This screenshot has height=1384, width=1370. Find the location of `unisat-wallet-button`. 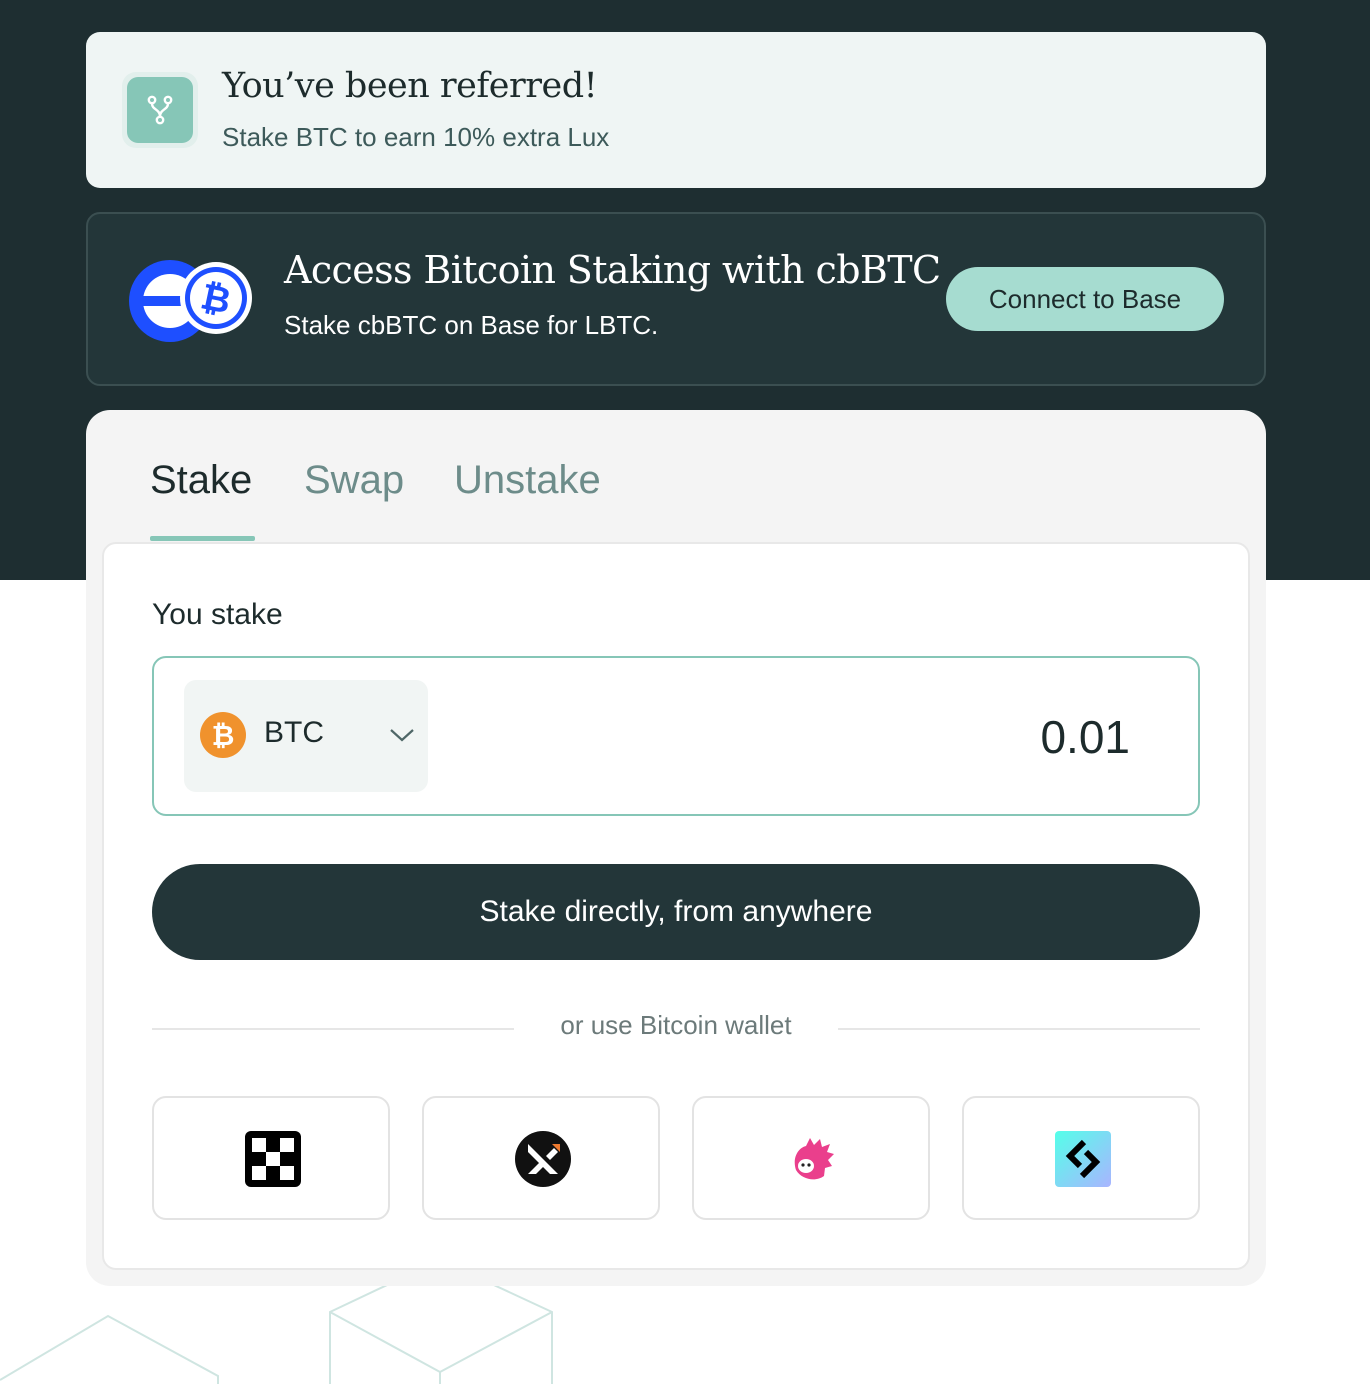

unisat-wallet-button is located at coordinates (811, 1158).